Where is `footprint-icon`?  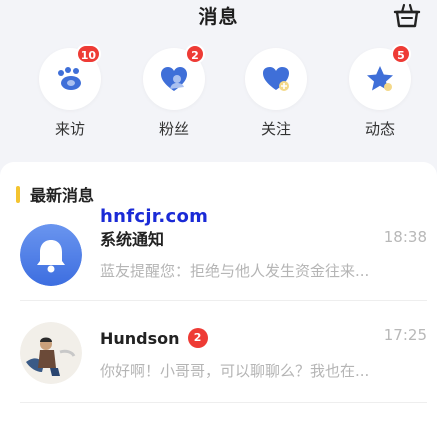 footprint-icon is located at coordinates (69, 78).